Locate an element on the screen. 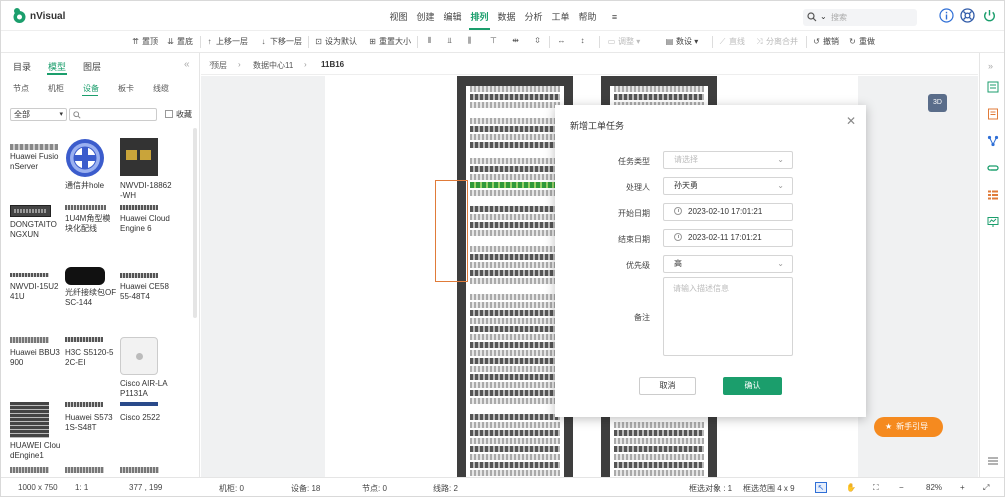 The image size is (1005, 497). tab-catalog: 目录 is located at coordinates (22, 66).